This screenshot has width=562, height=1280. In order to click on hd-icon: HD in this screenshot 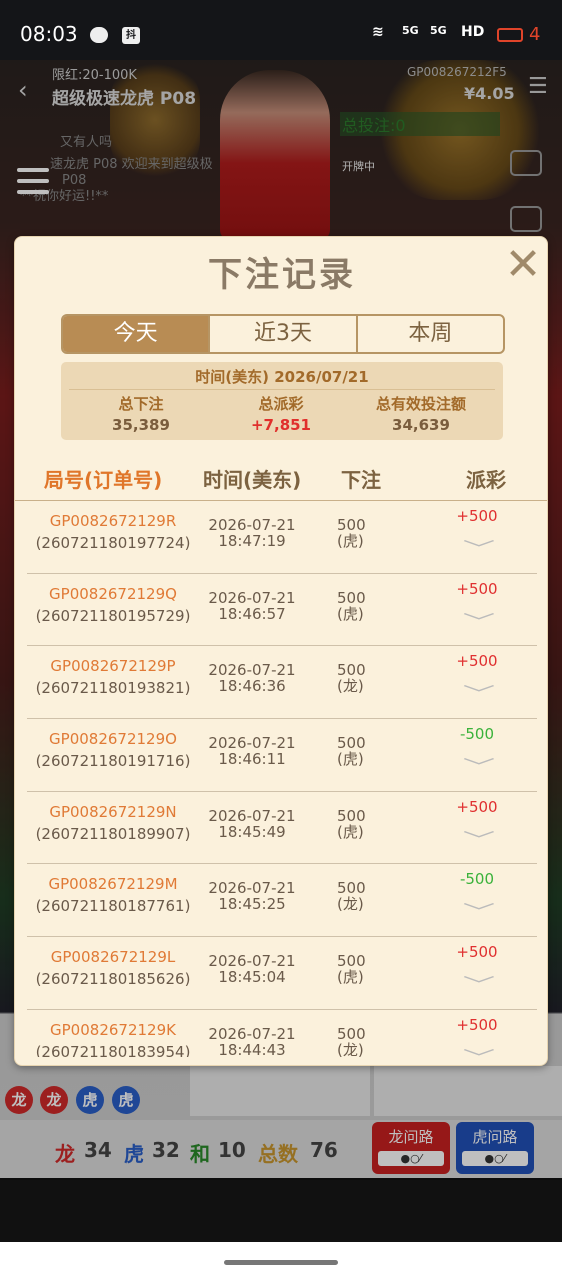, I will do `click(473, 32)`.